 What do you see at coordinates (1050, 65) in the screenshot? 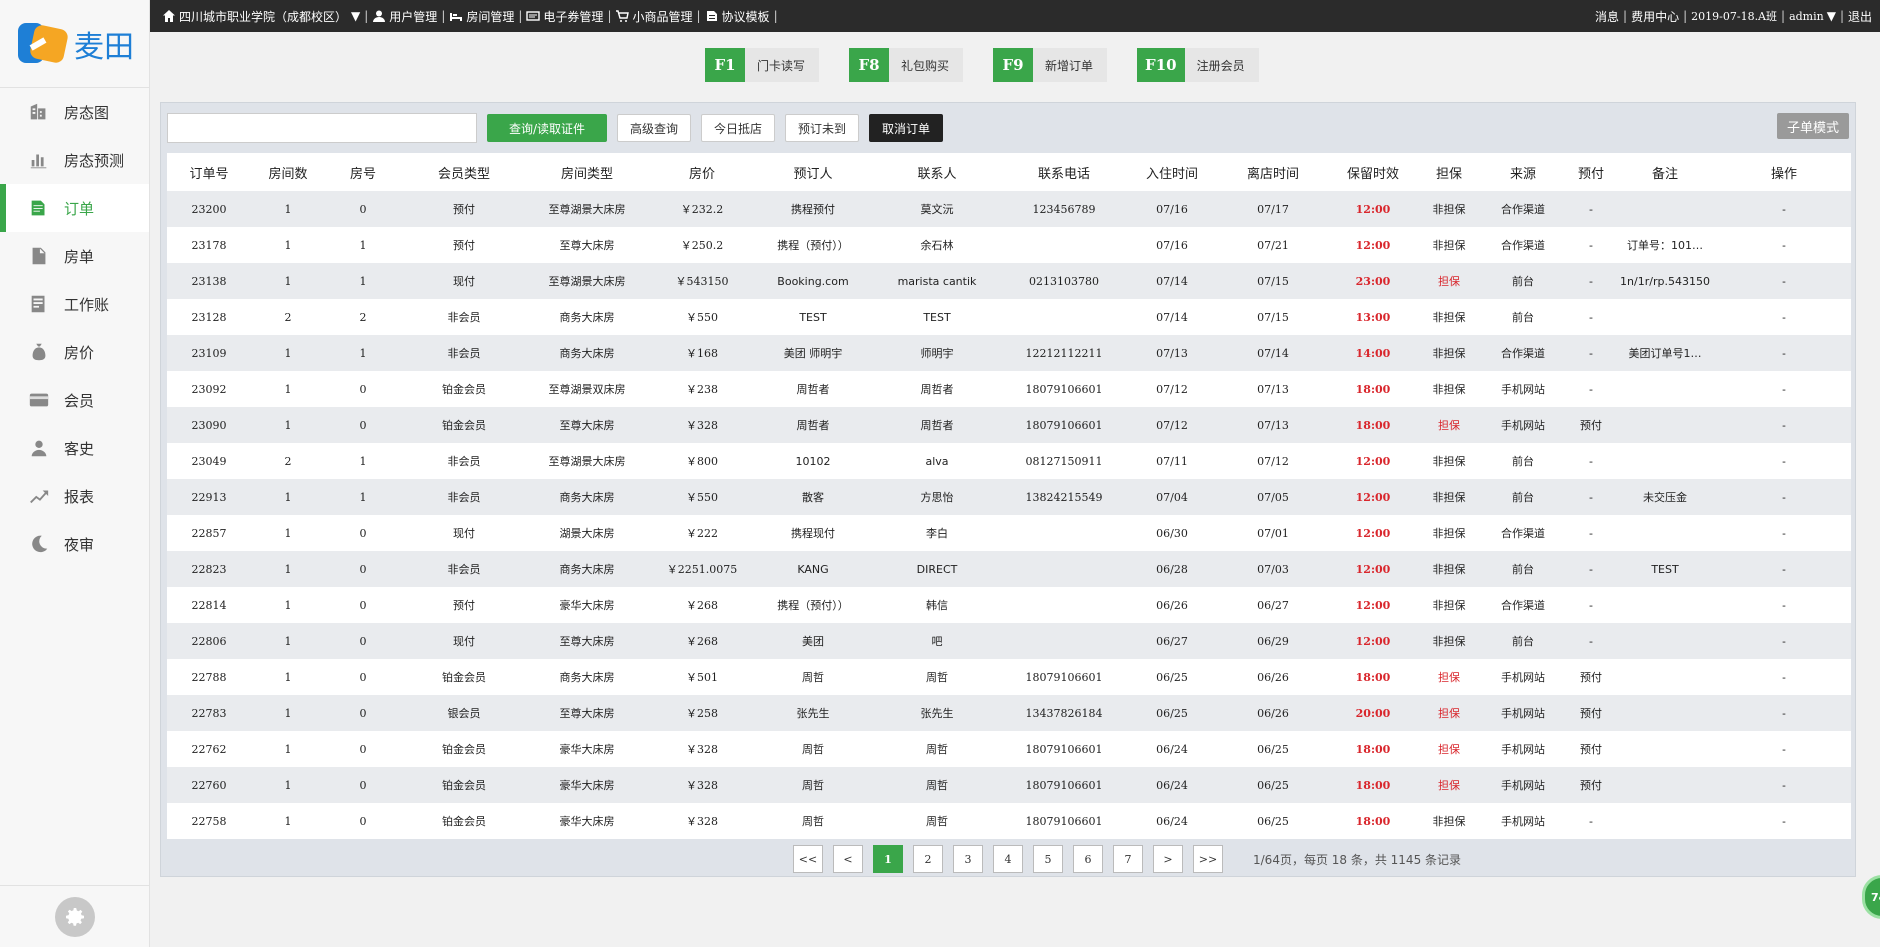
I see `fkey-new-order: F9 新增订单` at bounding box center [1050, 65].